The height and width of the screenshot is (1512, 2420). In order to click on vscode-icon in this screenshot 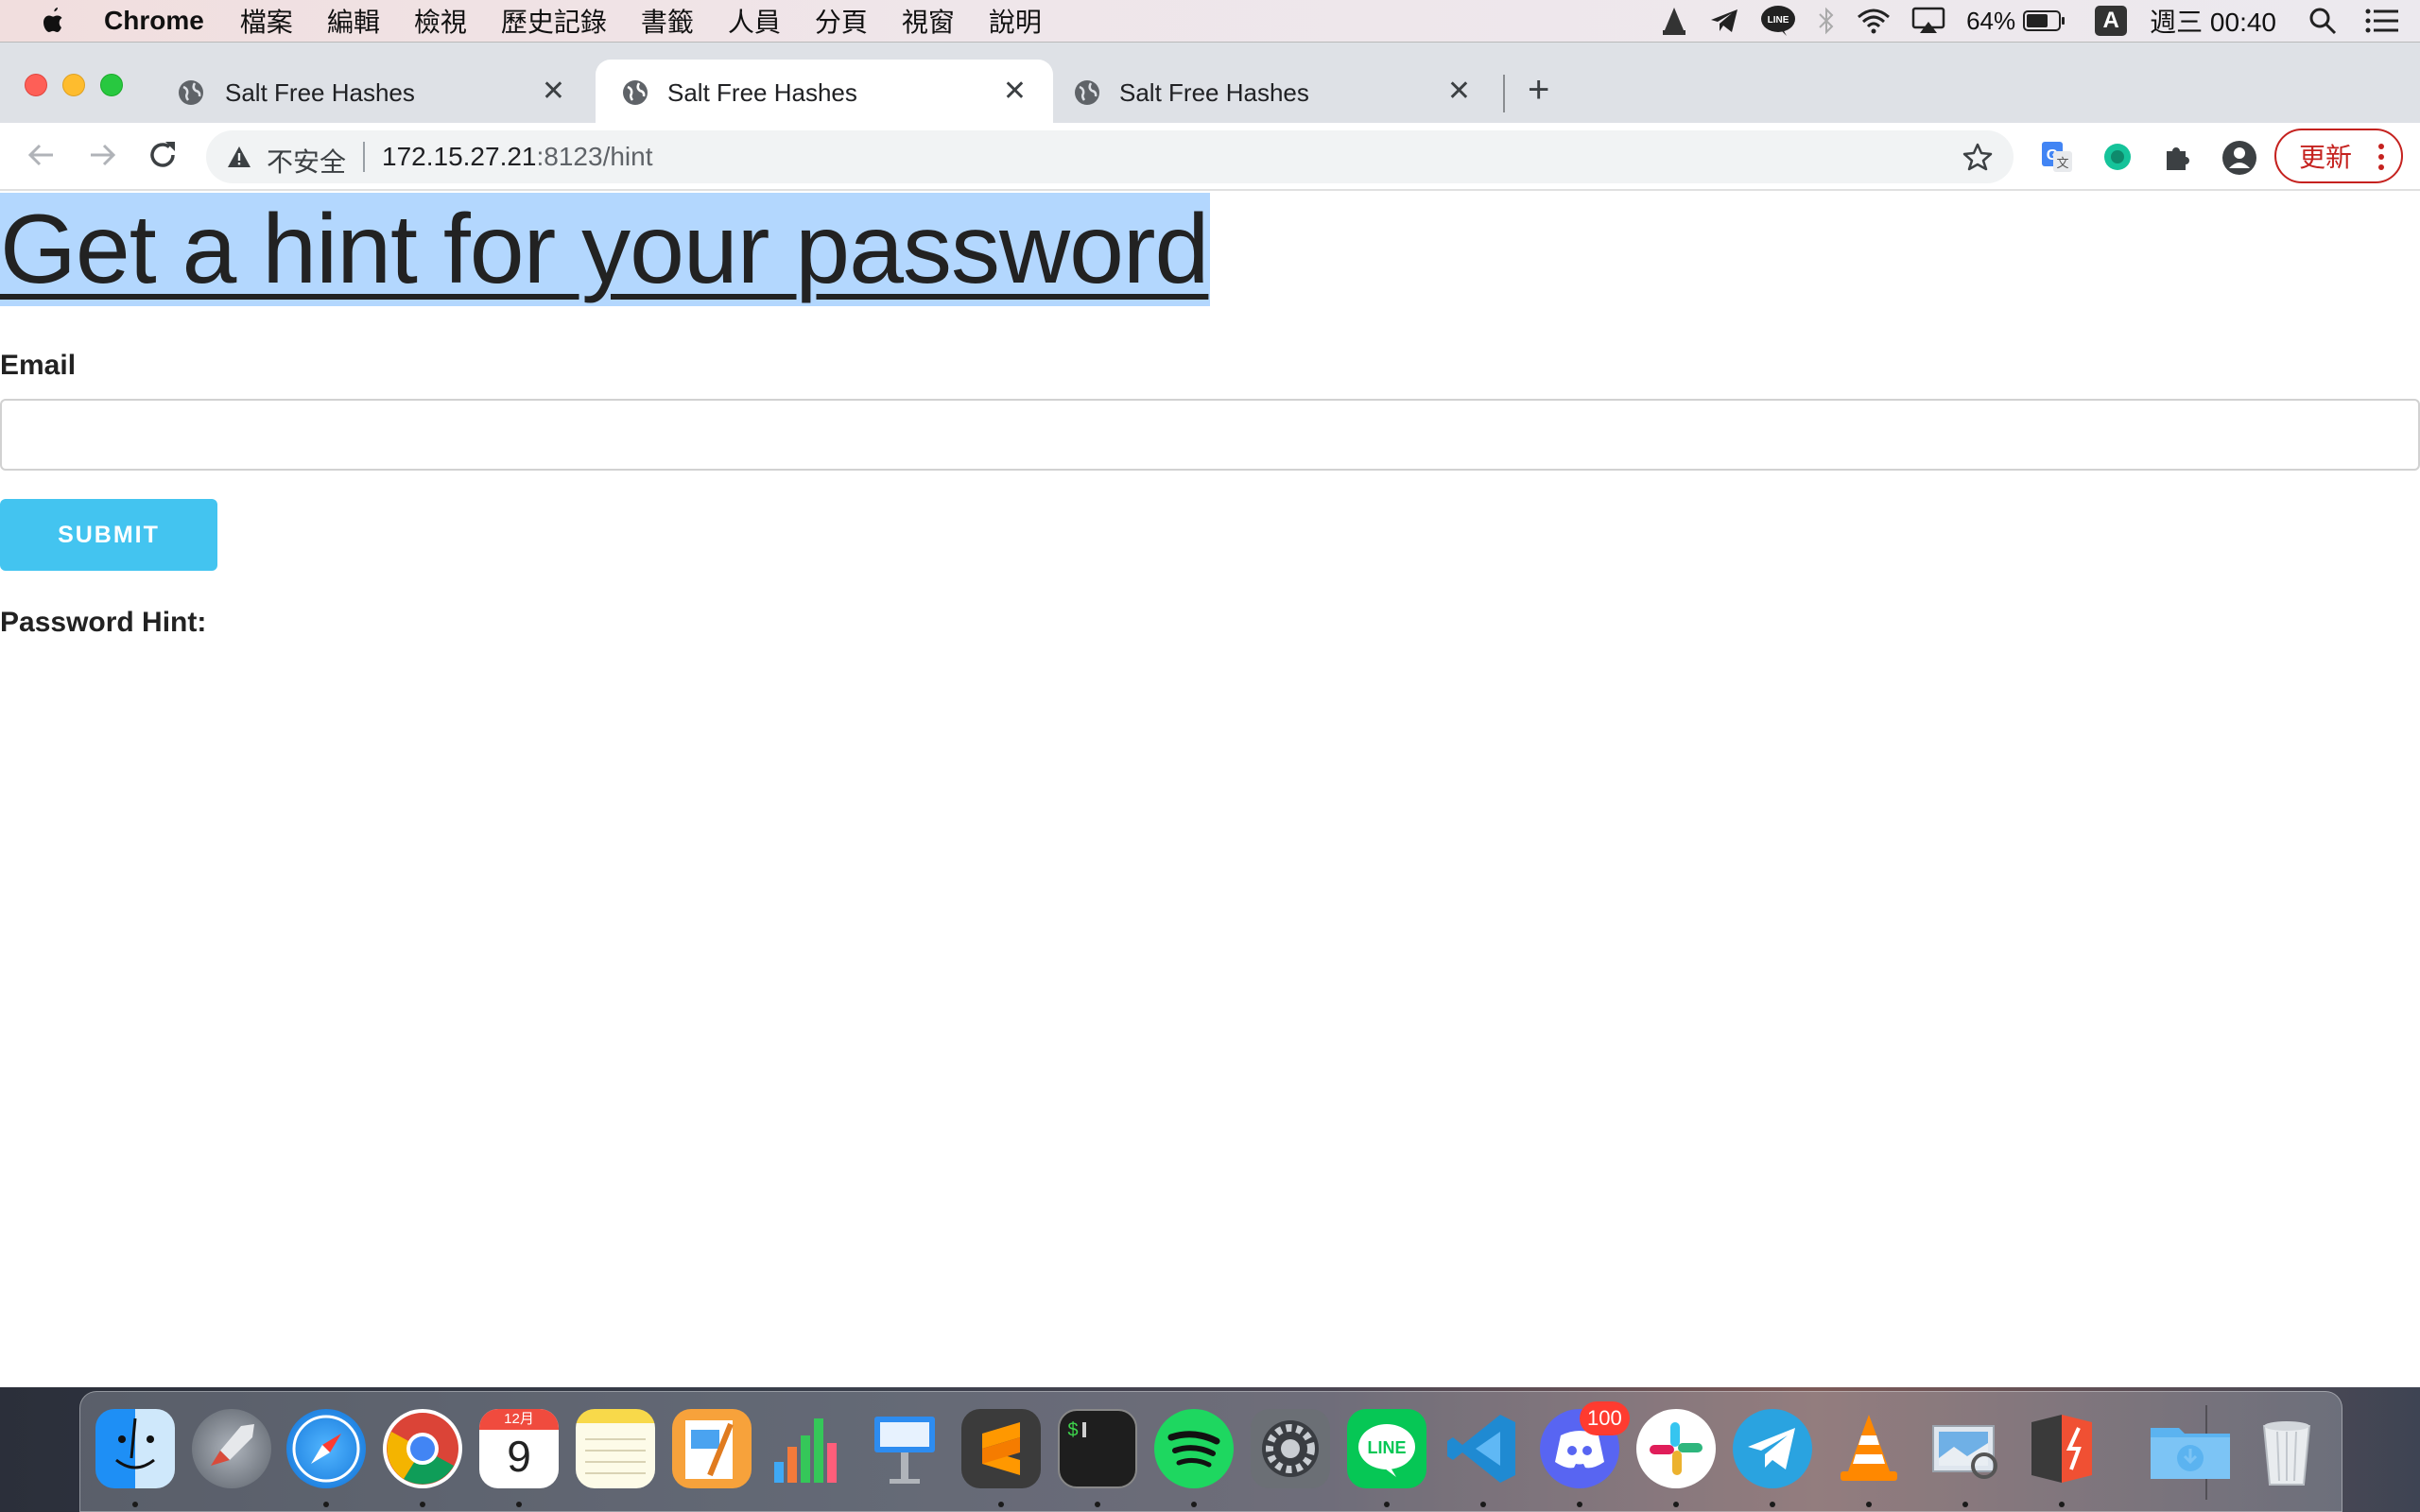, I will do `click(1483, 1448)`.